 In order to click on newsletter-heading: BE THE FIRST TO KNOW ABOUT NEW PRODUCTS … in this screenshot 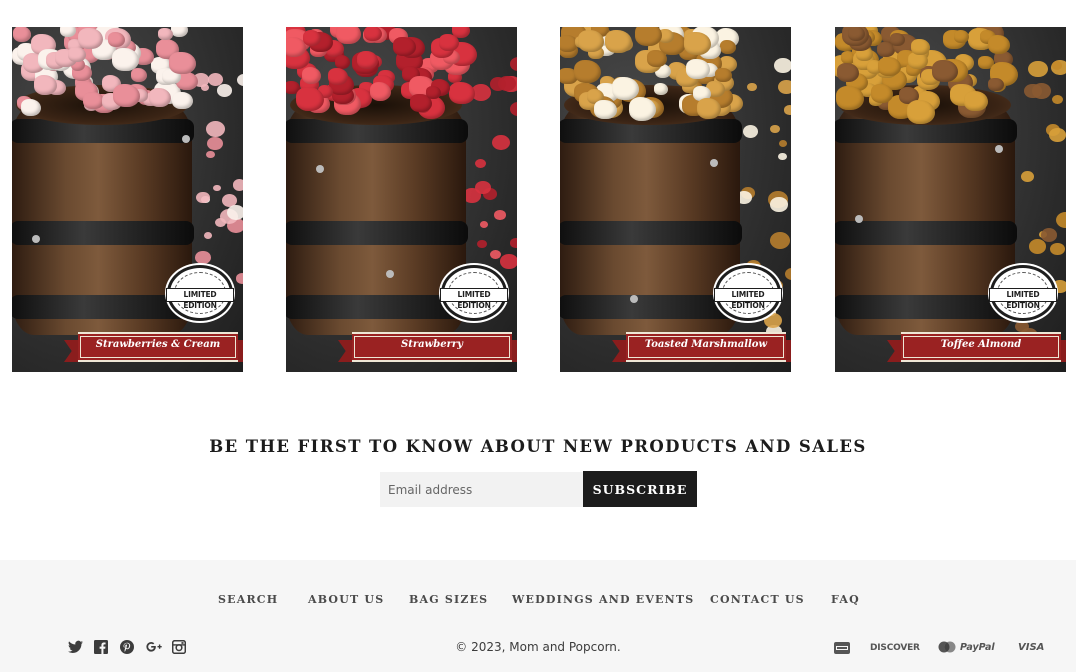, I will do `click(538, 446)`.